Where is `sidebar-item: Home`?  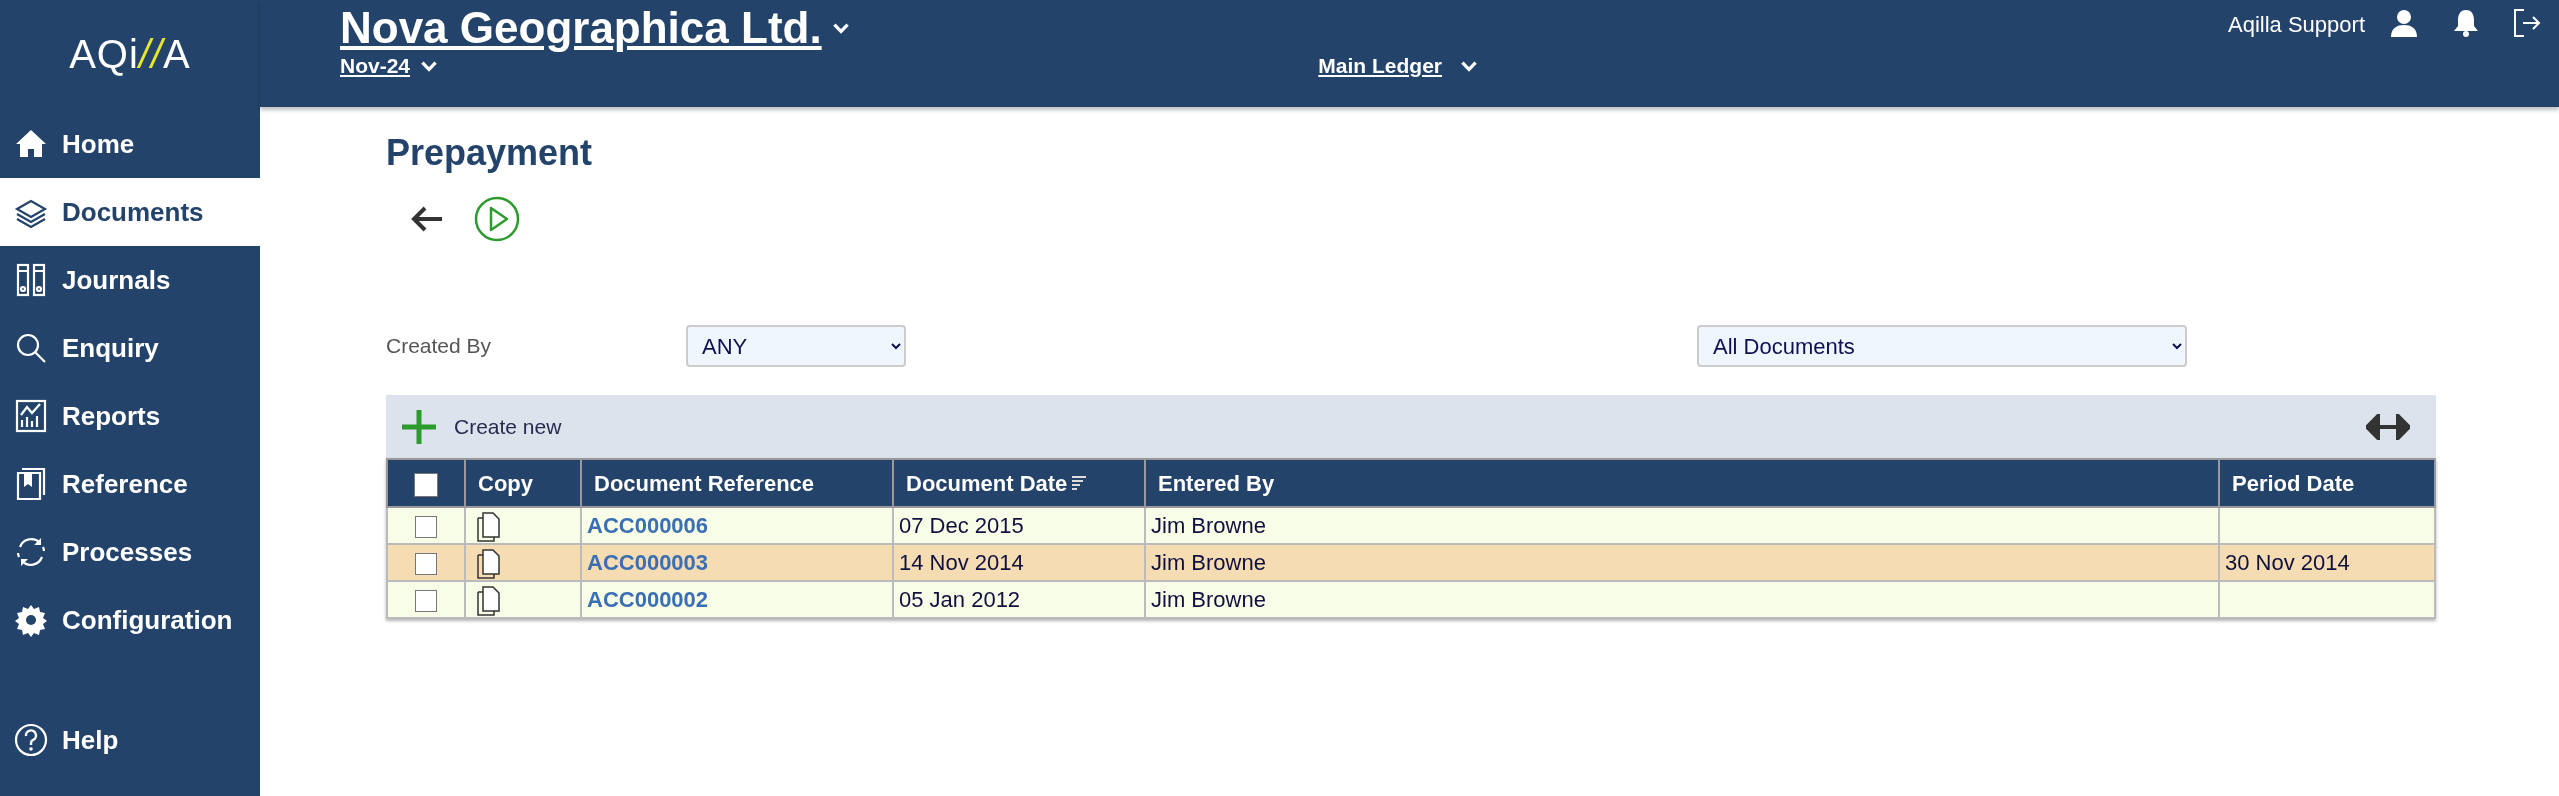
sidebar-item: Home is located at coordinates (130, 144).